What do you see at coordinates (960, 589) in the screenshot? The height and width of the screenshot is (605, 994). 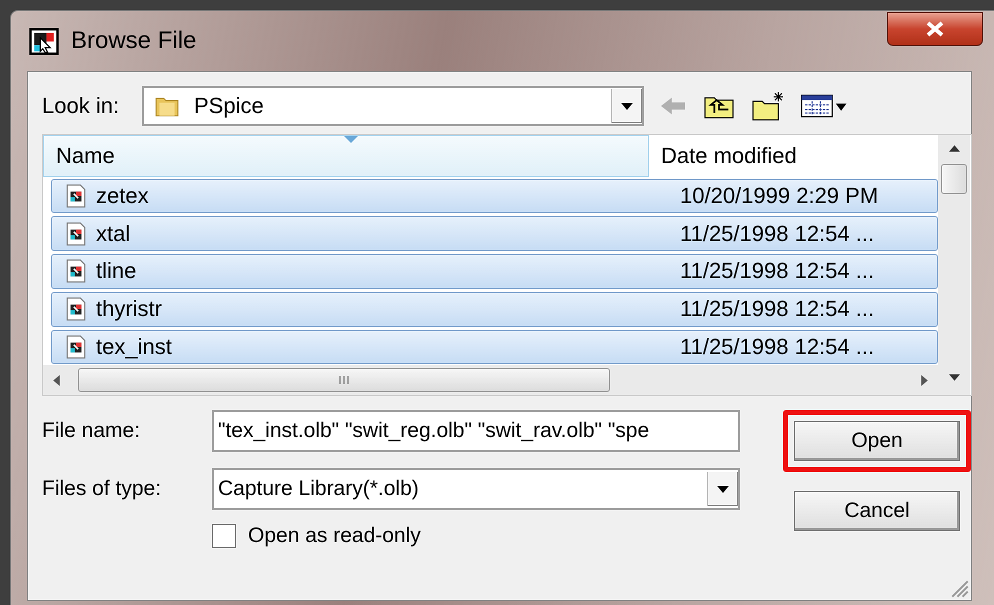 I see `resize-grip-icon` at bounding box center [960, 589].